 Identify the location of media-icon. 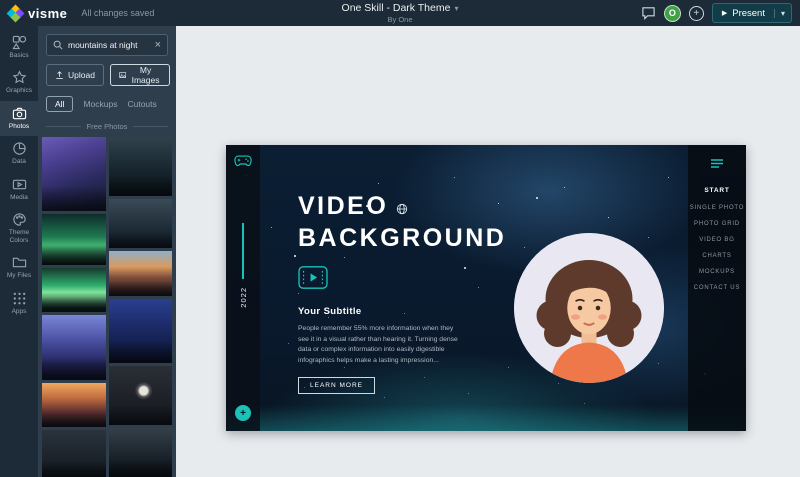
(19, 184).